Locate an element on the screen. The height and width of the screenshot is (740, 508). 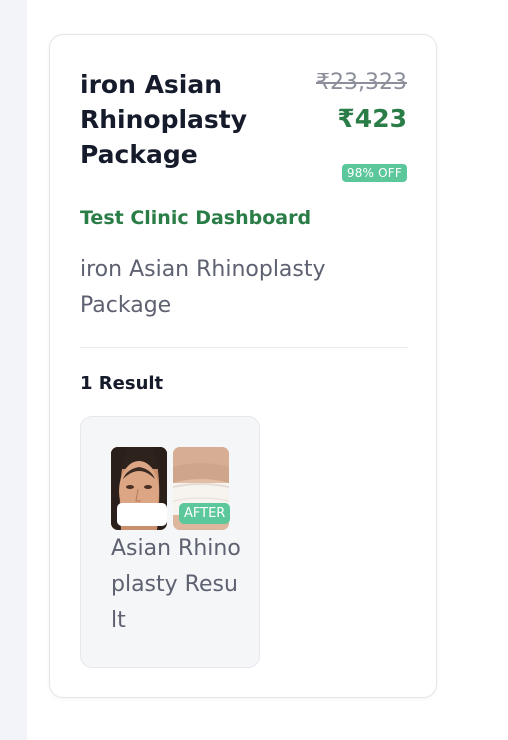
discount-badge: 98% OFF is located at coordinates (374, 173).